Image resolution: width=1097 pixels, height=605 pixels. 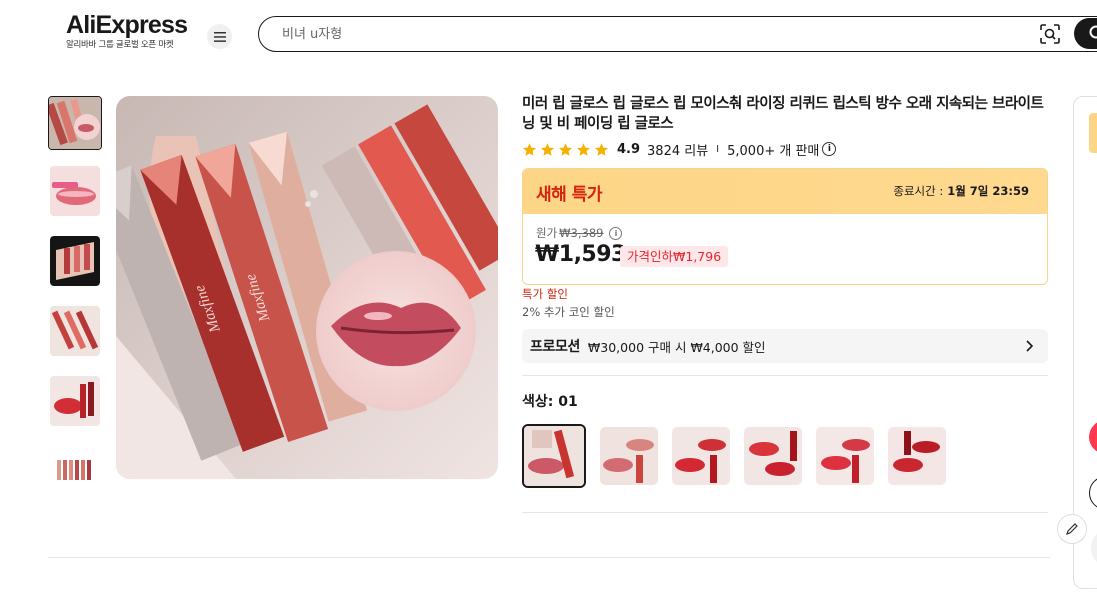 What do you see at coordinates (773, 151) in the screenshot?
I see `sold-count: 5,000+ 개 판매` at bounding box center [773, 151].